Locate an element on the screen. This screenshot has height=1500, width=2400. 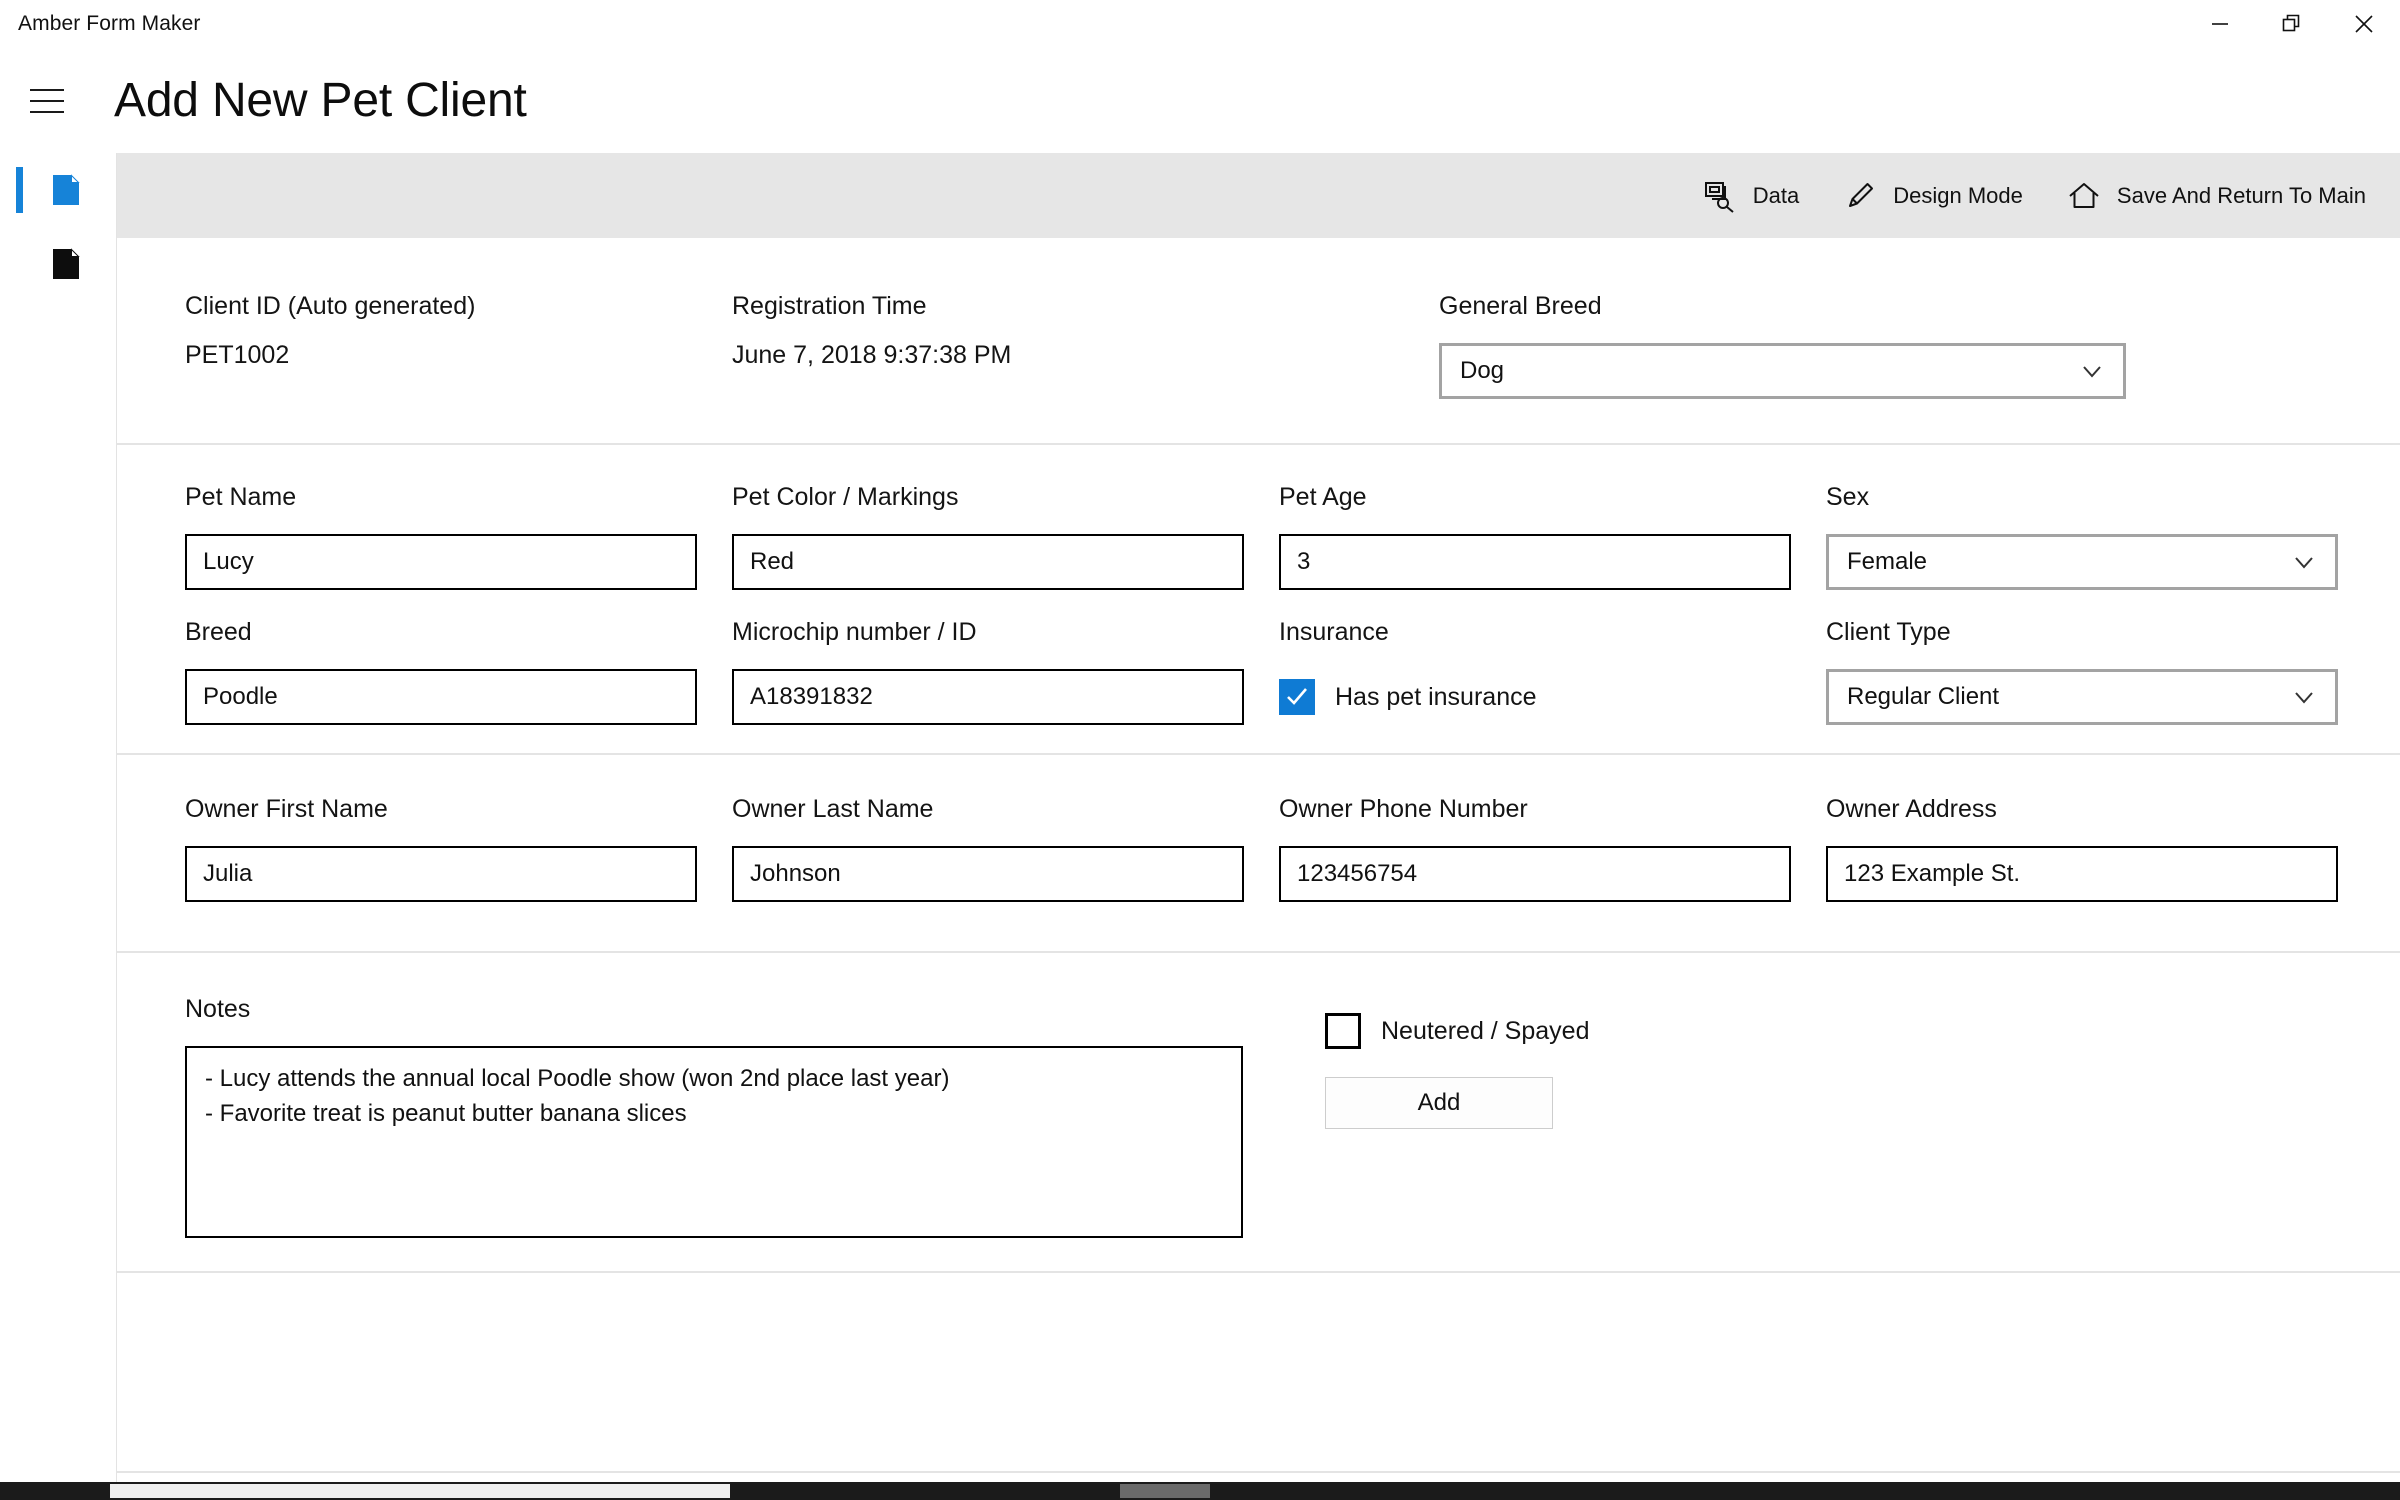
neutered-spayed-label: Neutered / Spayed is located at coordinates (1485, 1030).